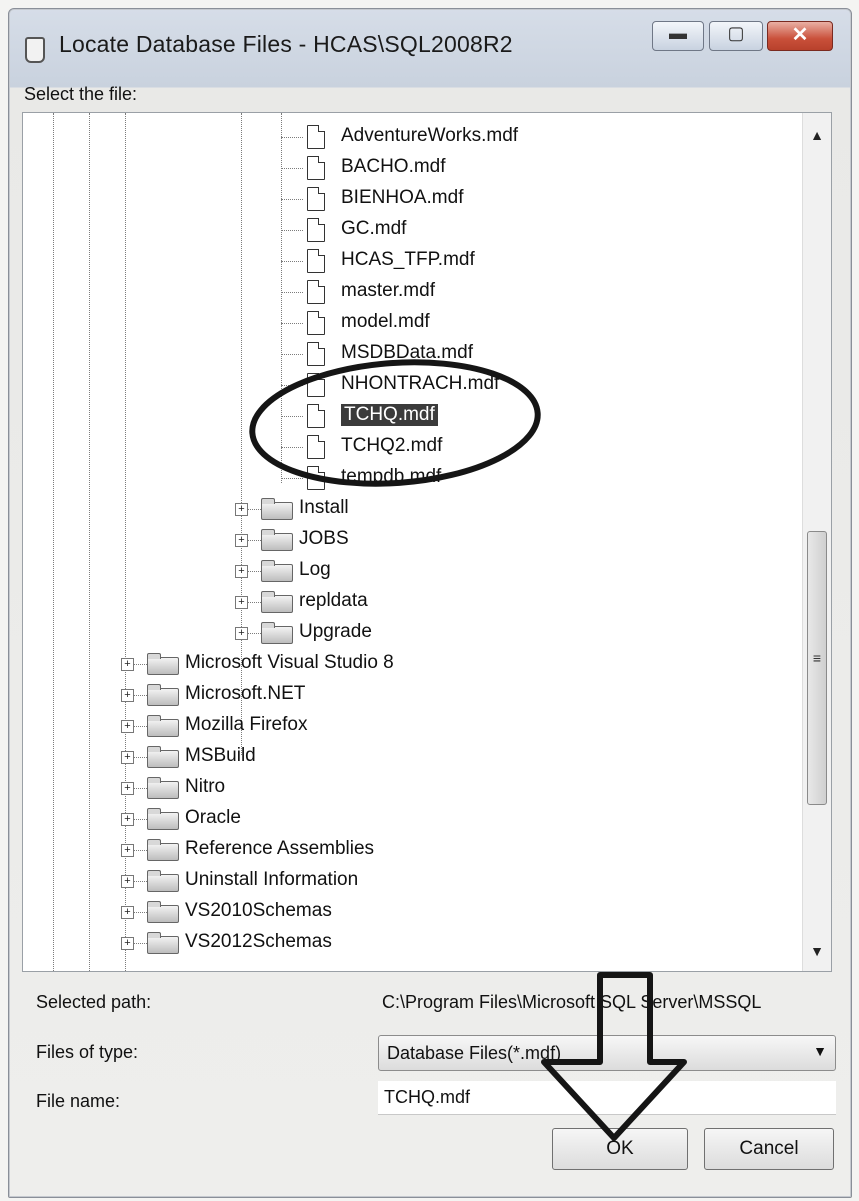 The width and height of the screenshot is (859, 1201). I want to click on cancel-button: Cancel, so click(769, 1149).